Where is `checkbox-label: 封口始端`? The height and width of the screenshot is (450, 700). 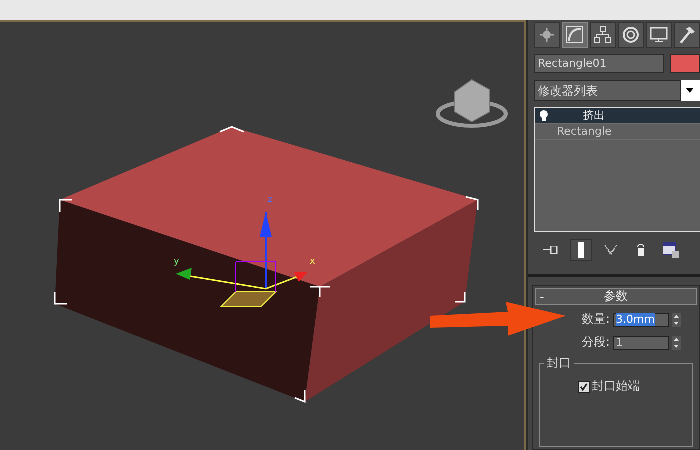 checkbox-label: 封口始端 is located at coordinates (616, 386).